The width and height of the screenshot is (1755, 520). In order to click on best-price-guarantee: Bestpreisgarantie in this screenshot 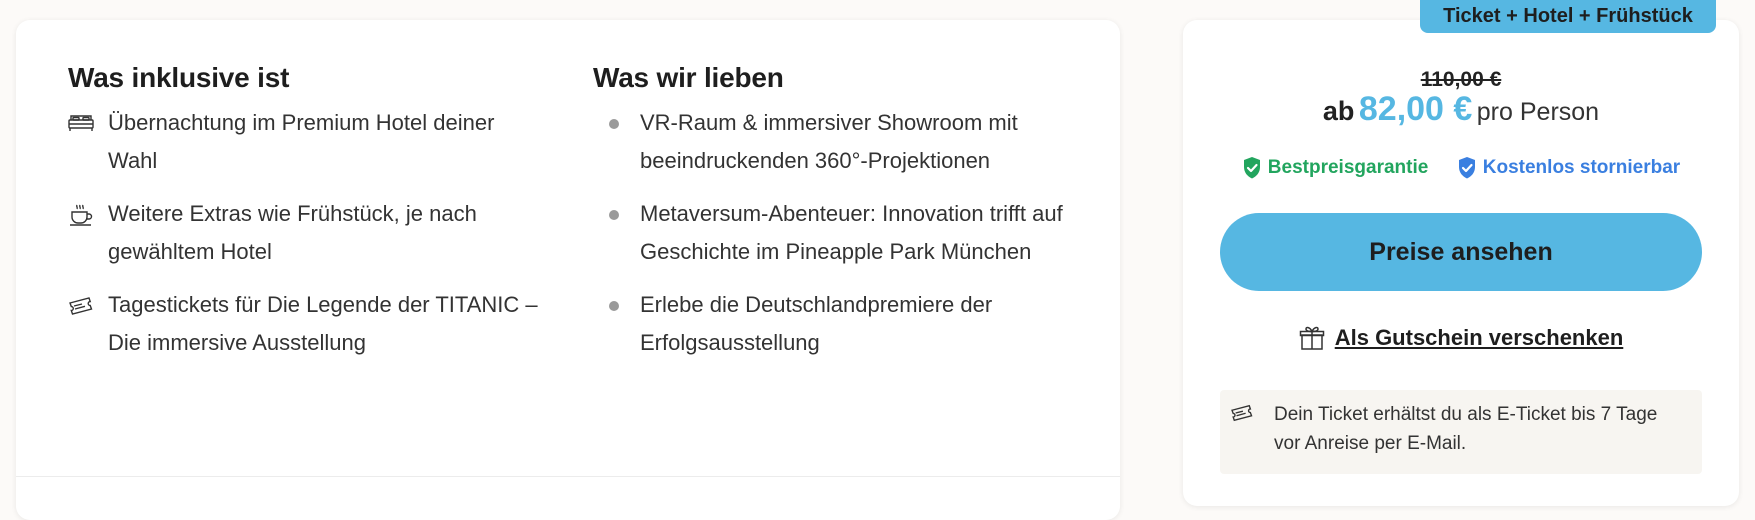, I will do `click(1335, 168)`.